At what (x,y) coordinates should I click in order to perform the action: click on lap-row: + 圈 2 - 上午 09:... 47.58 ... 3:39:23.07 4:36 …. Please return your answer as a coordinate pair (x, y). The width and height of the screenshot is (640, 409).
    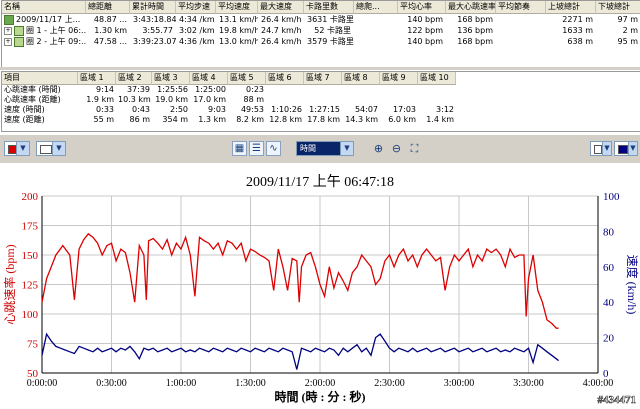
    Looking at the image, I should click on (321, 41).